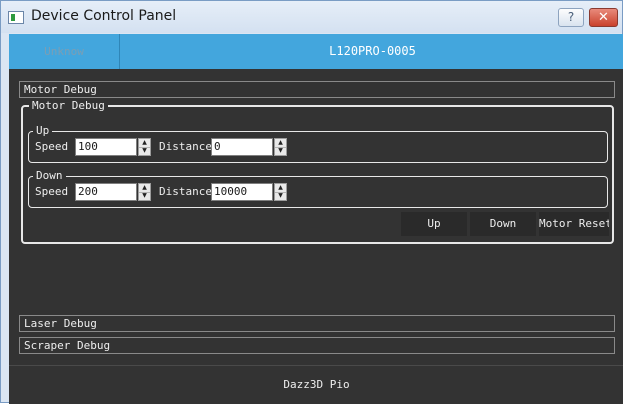  I want to click on help-button: ?, so click(571, 17).